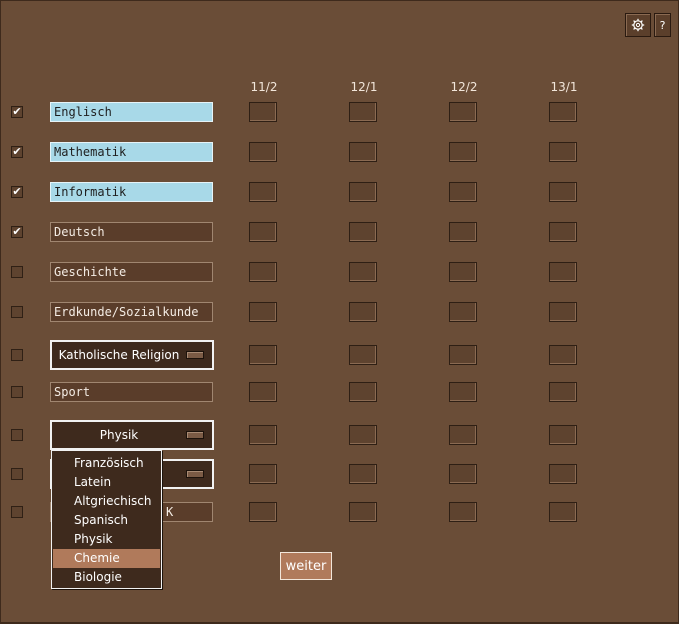  I want to click on column-header: 12/2, so click(464, 87).